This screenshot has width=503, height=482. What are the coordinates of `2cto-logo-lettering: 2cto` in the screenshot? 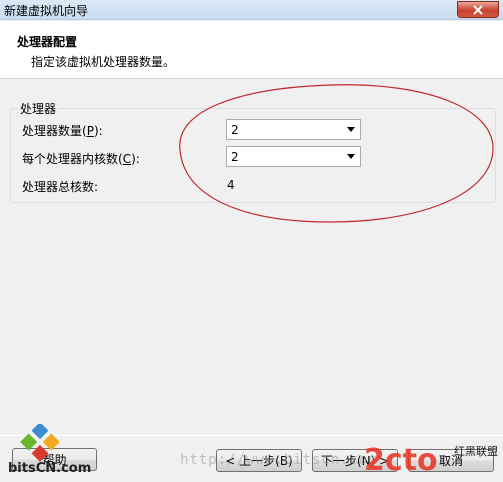 It's located at (401, 460).